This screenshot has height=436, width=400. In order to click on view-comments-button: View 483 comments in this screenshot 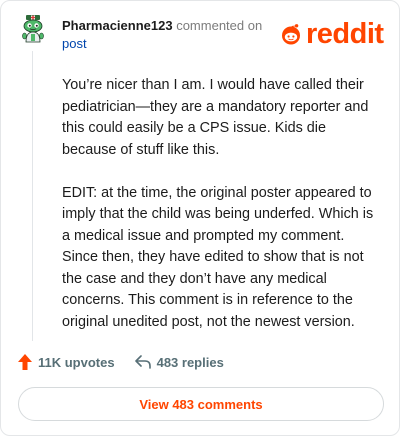, I will do `click(201, 404)`.